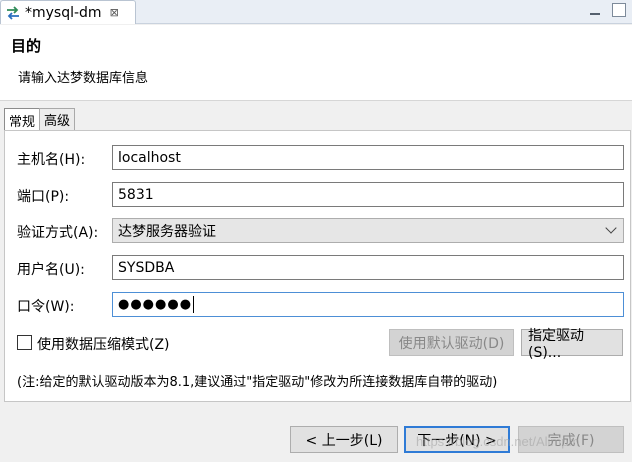  What do you see at coordinates (136, 194) in the screenshot?
I see `port-value: 5831` at bounding box center [136, 194].